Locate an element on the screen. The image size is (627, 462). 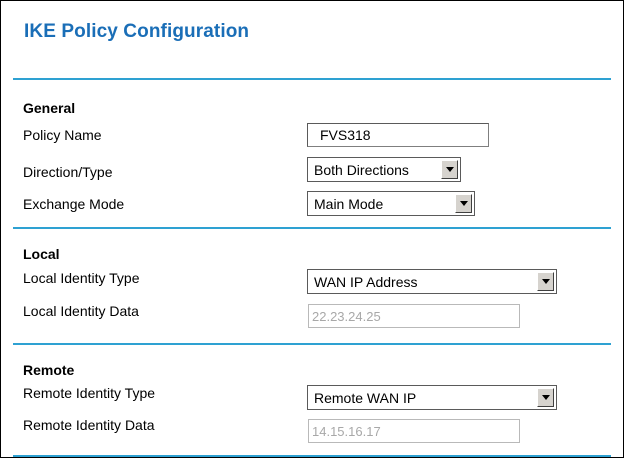
page-title: IKE Policy Configuration is located at coordinates (137, 31).